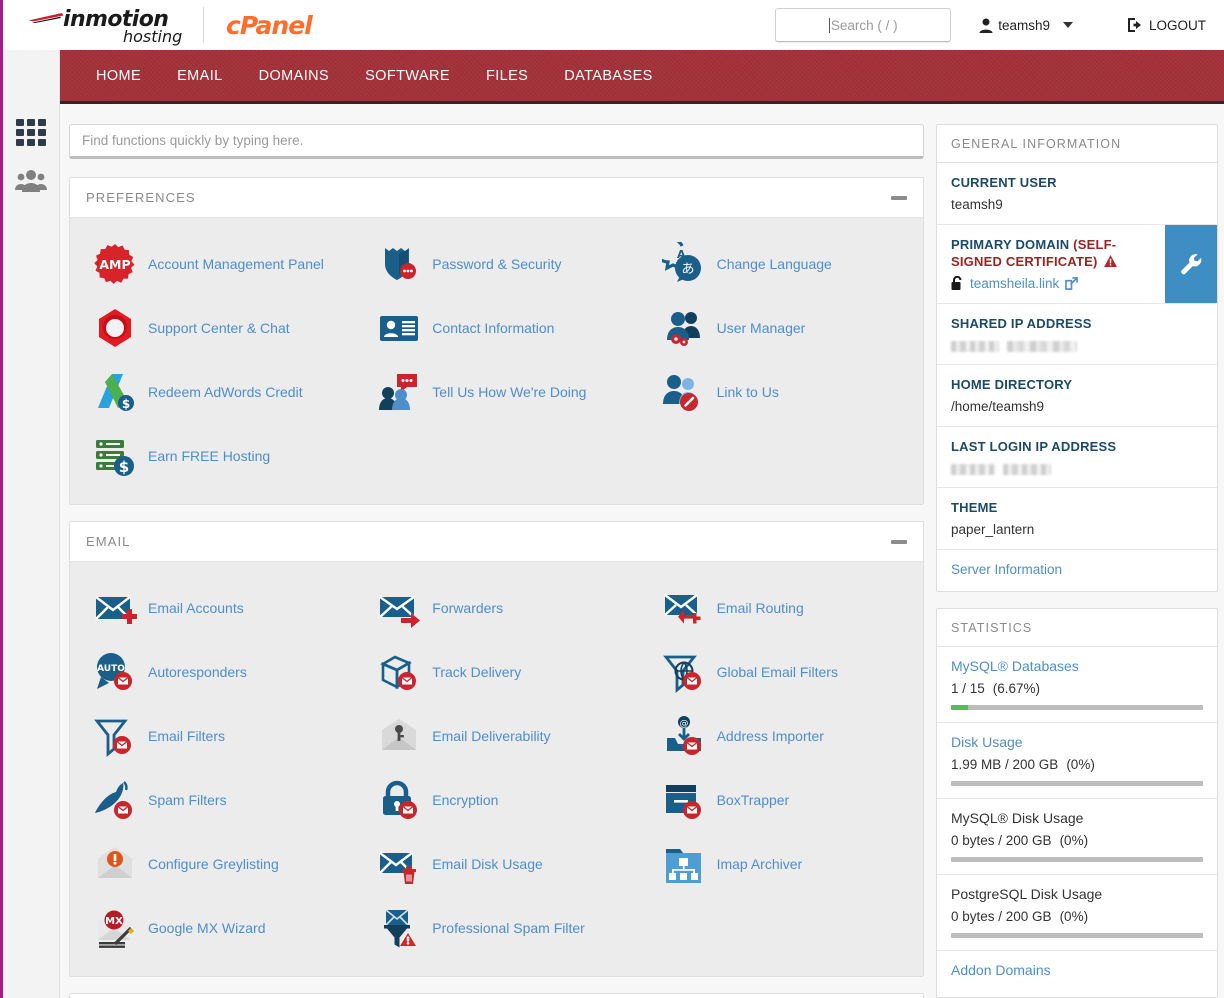 Image resolution: width=1224 pixels, height=998 pixels. Describe the element at coordinates (1077, 742) in the screenshot. I see `stat-label: Disk Usage` at that location.